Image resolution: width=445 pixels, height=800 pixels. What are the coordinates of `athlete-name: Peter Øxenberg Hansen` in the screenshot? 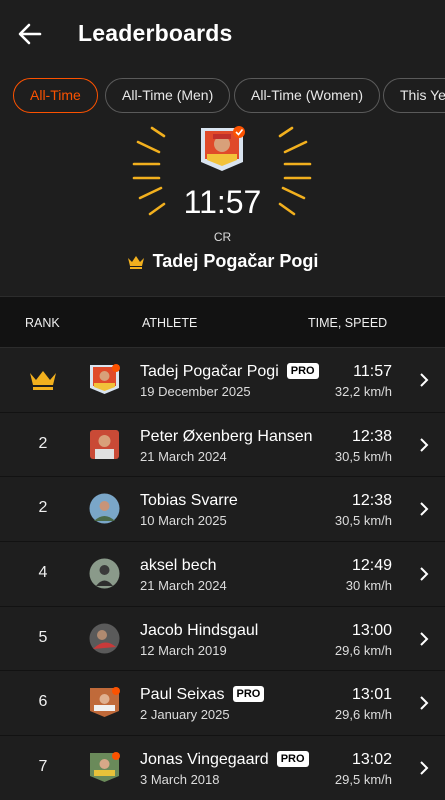 It's located at (226, 437).